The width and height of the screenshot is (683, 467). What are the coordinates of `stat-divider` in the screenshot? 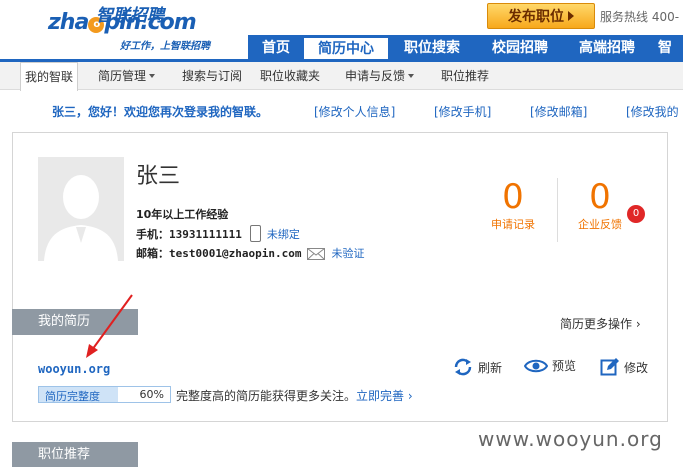 It's located at (557, 210).